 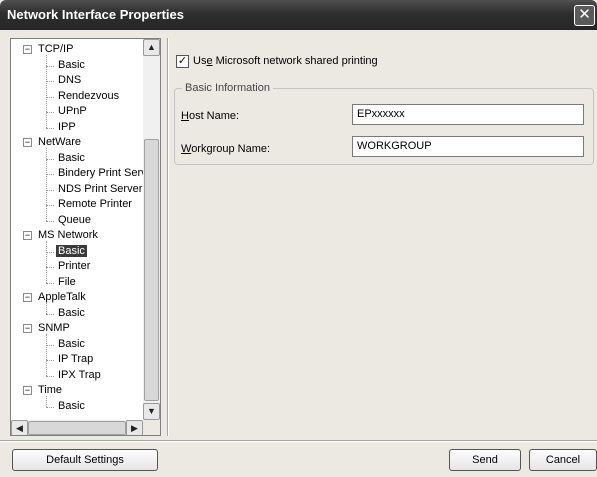 I want to click on tree-vertical-scrollbar: ▲ ▼, so click(x=151, y=229).